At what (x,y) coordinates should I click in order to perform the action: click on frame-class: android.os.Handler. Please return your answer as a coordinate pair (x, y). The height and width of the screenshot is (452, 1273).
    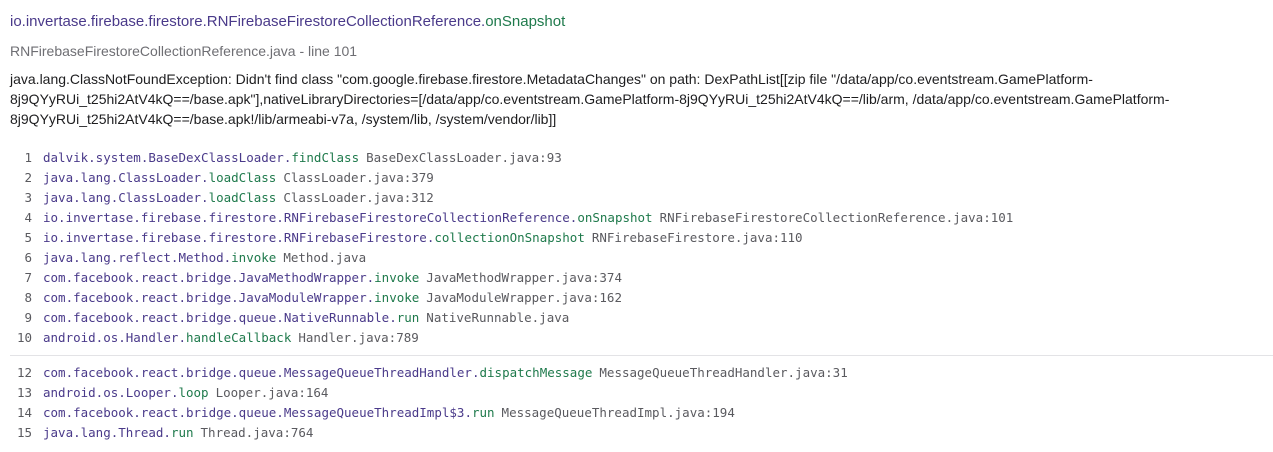
    Looking at the image, I should click on (111, 337).